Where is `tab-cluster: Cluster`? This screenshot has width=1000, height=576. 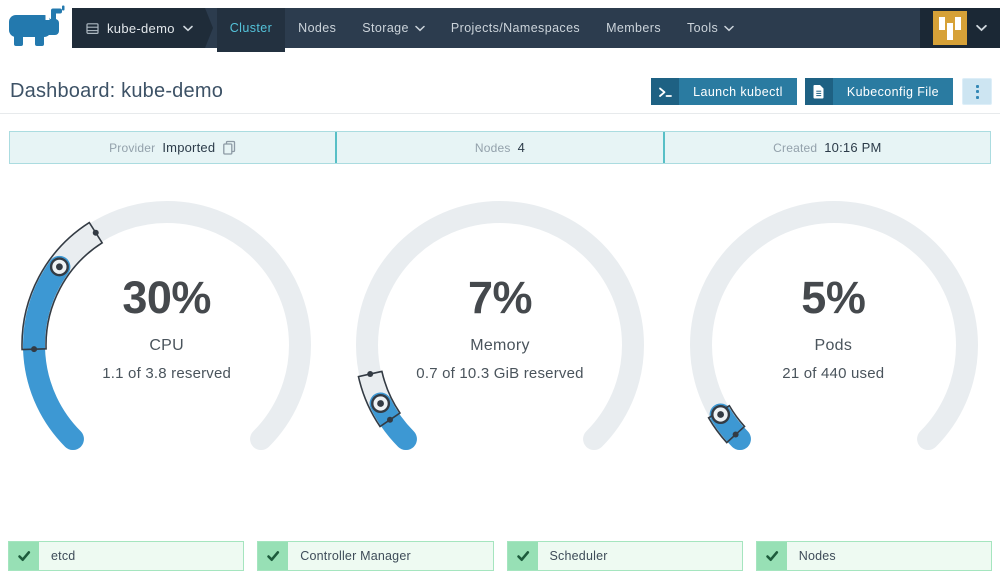 tab-cluster: Cluster is located at coordinates (251, 28).